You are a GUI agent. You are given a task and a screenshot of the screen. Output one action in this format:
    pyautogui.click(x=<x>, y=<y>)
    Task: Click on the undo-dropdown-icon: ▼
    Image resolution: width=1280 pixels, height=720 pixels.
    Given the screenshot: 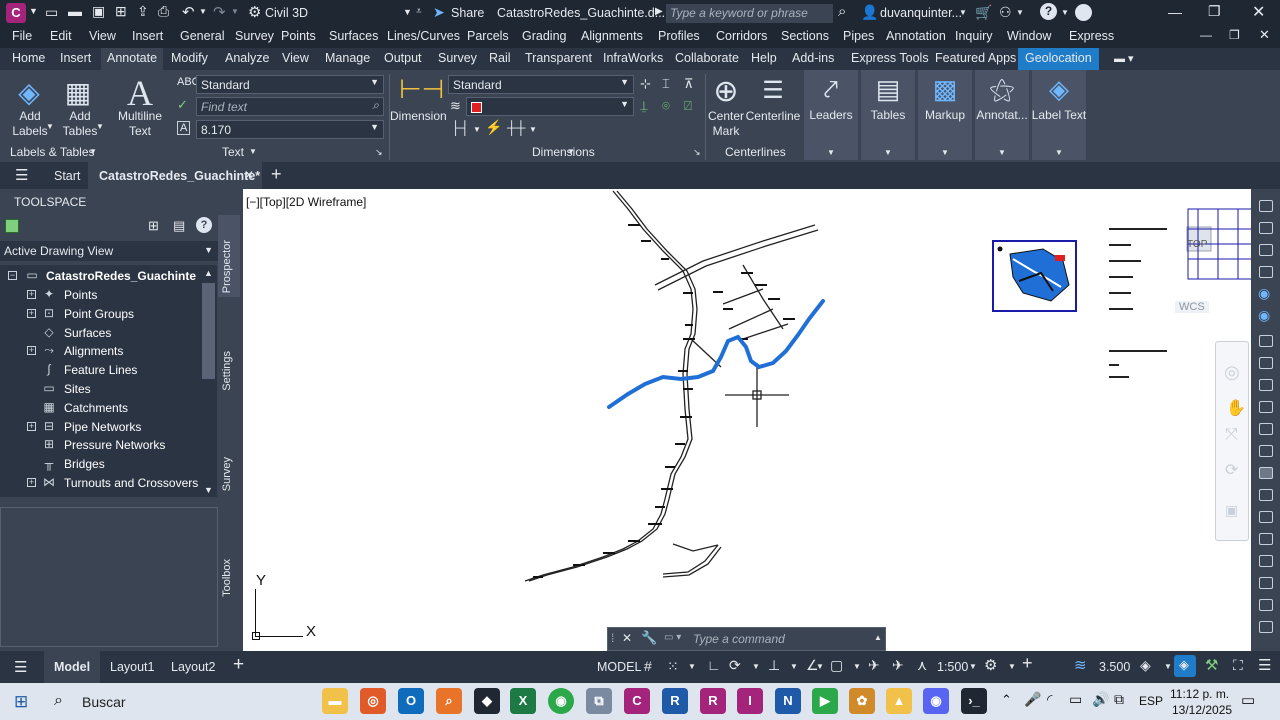 What is the action you would take?
    pyautogui.click(x=203, y=11)
    